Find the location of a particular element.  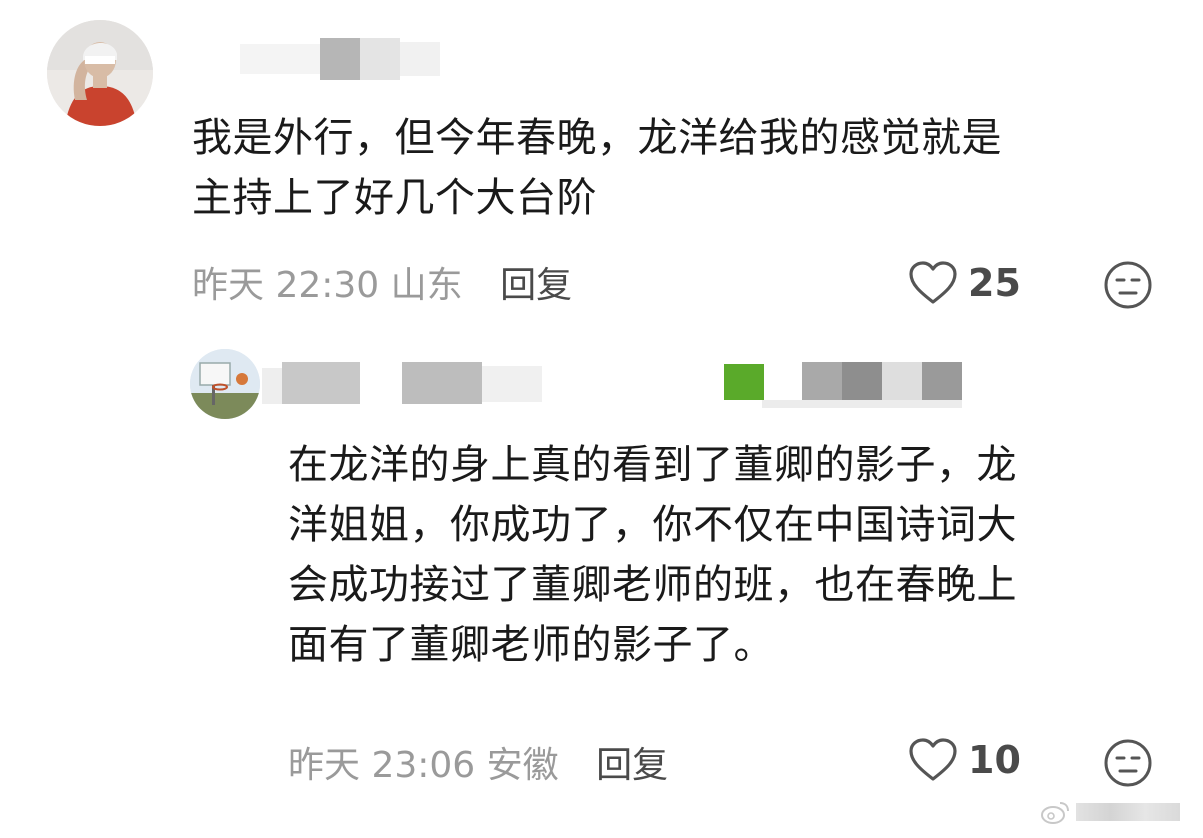

comment-line: 主持上了好几个大台阶 is located at coordinates (394, 198).